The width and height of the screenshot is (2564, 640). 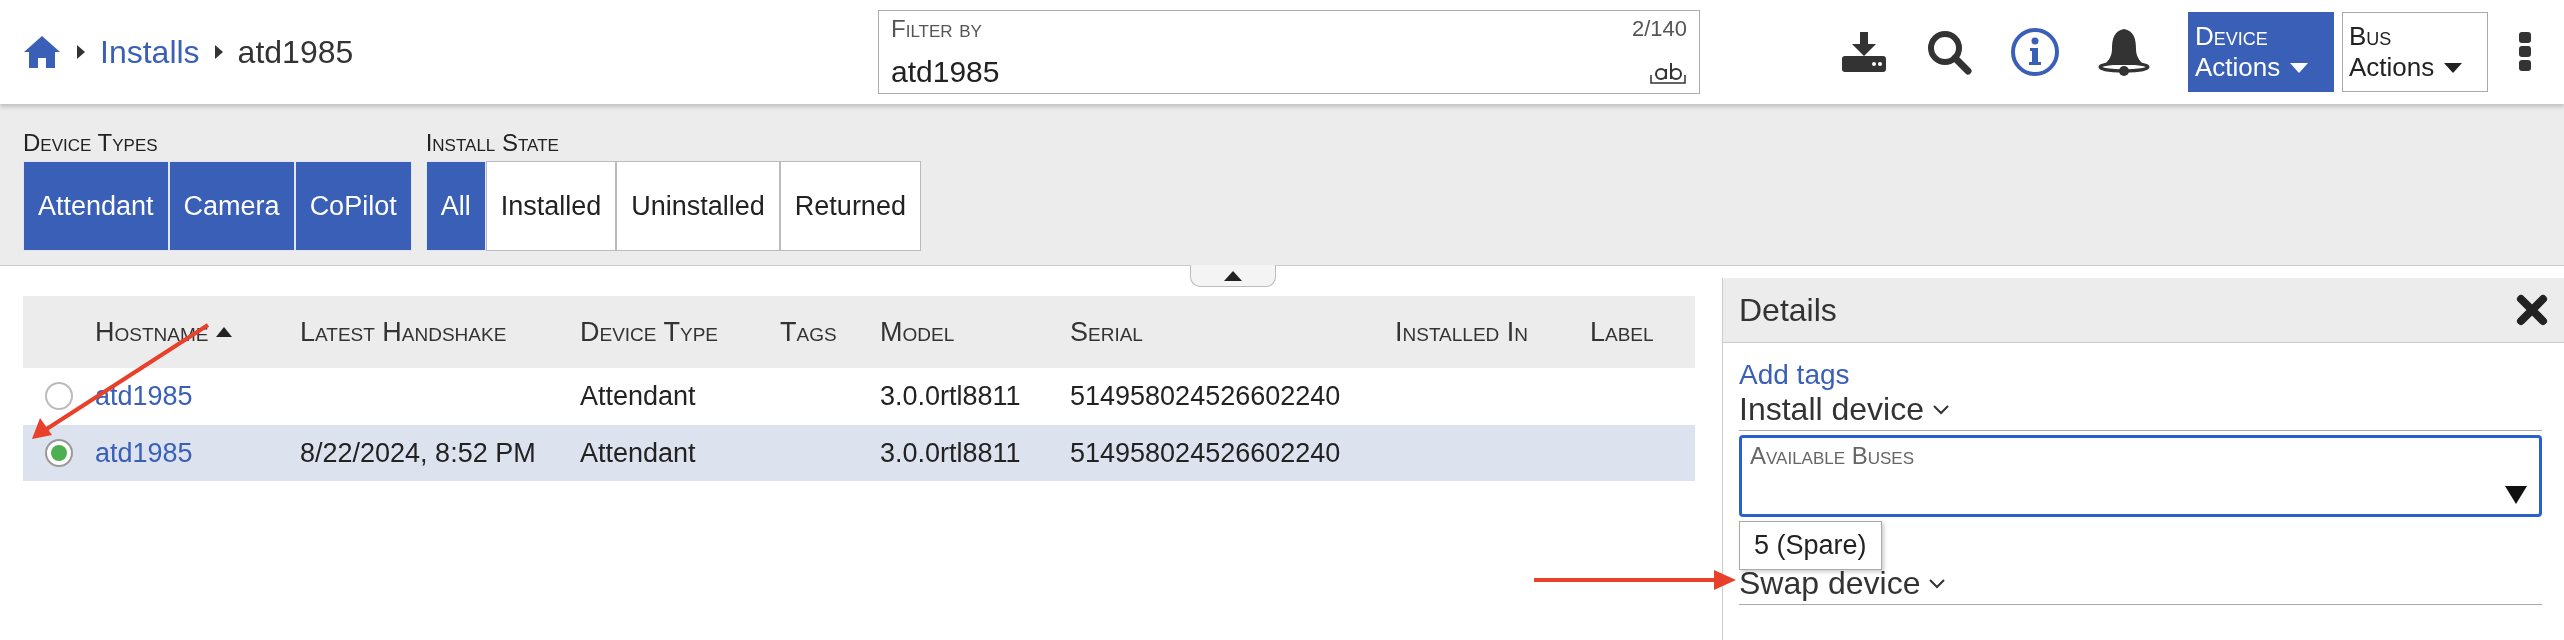 I want to click on bell-icon, so click(x=2124, y=52).